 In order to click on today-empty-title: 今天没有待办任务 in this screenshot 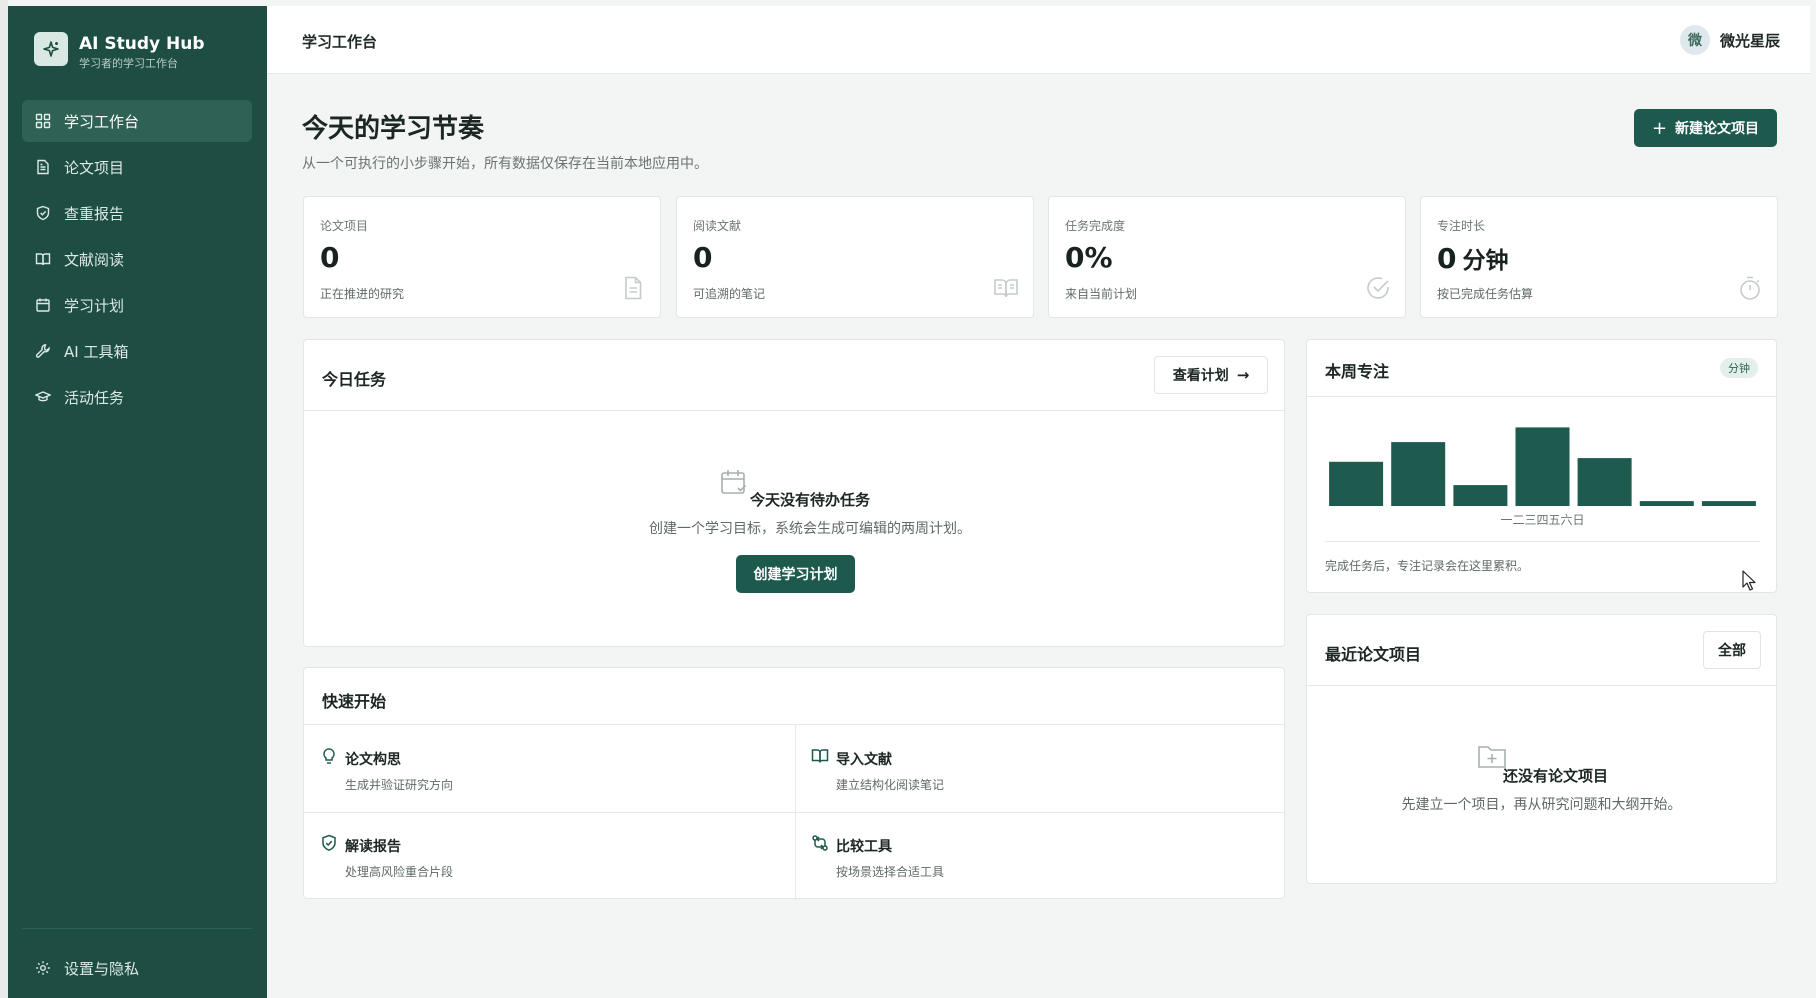, I will do `click(809, 500)`.